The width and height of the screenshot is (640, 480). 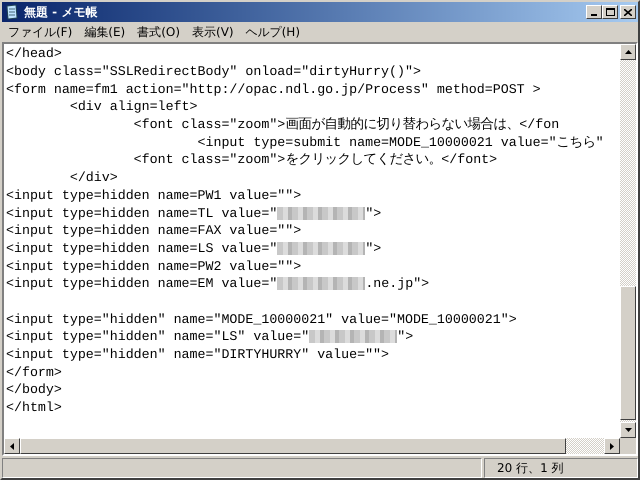 What do you see at coordinates (61, 12) in the screenshot?
I see `window-title: 無題 - メモ帳` at bounding box center [61, 12].